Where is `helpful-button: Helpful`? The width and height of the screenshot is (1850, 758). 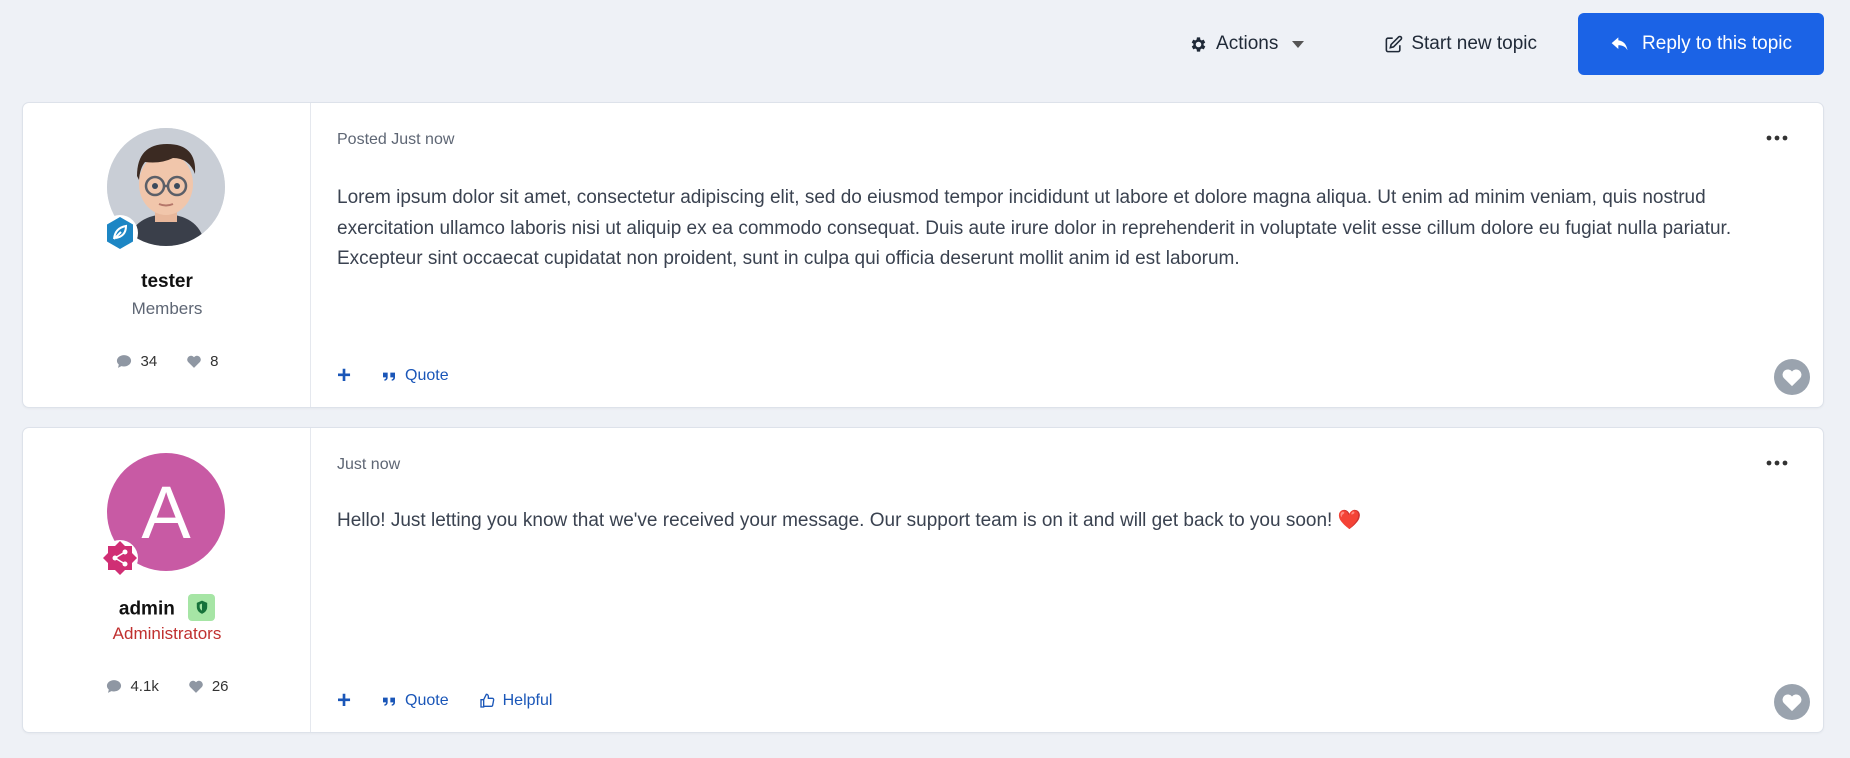
helpful-button: Helpful is located at coordinates (515, 701).